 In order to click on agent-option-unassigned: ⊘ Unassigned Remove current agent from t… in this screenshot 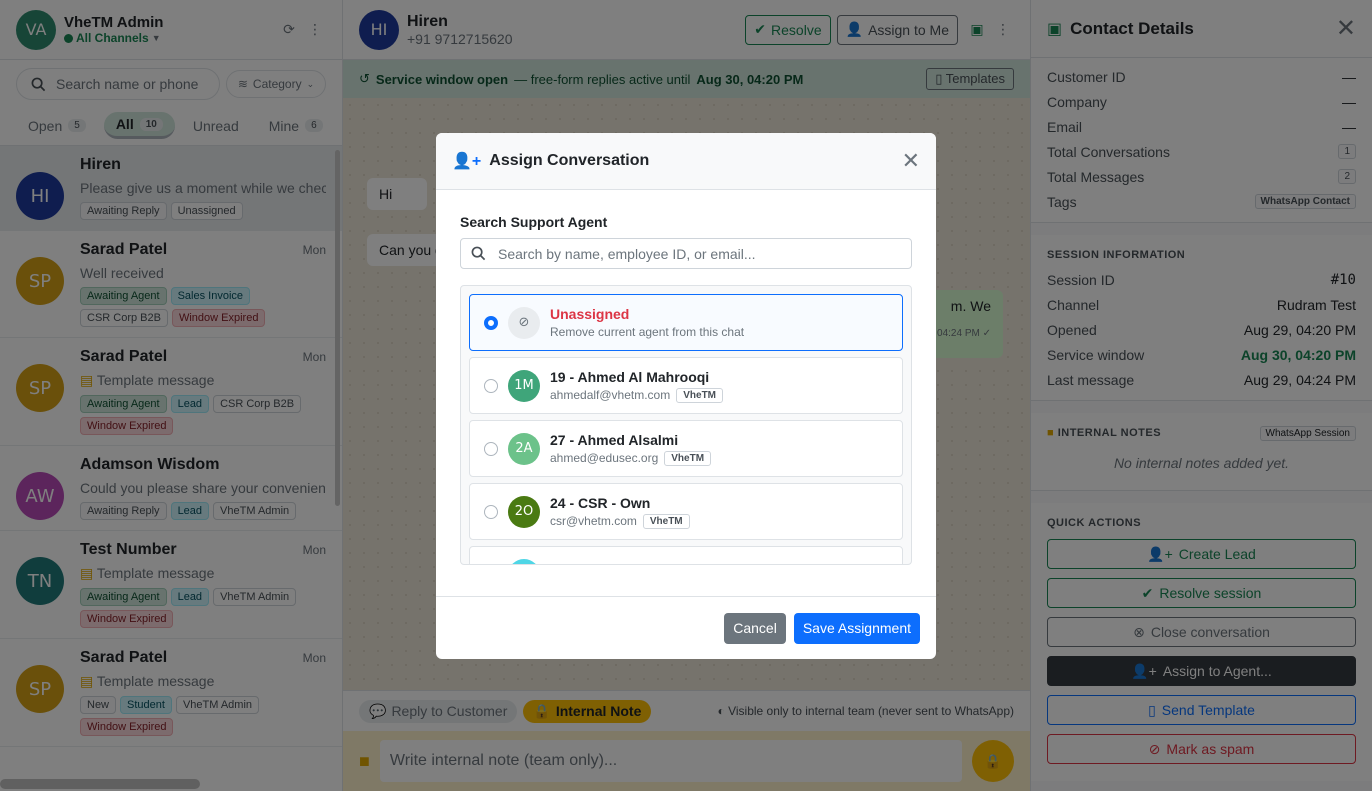, I will do `click(686, 322)`.